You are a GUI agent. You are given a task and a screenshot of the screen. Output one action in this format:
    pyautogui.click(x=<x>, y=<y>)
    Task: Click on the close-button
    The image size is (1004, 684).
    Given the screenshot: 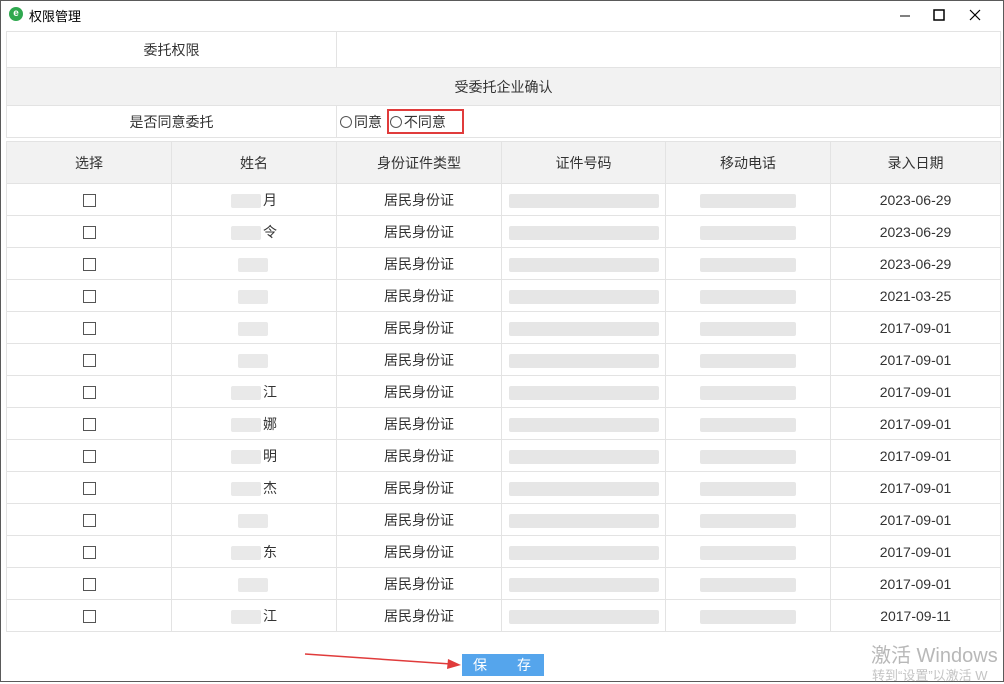 What is the action you would take?
    pyautogui.click(x=975, y=15)
    